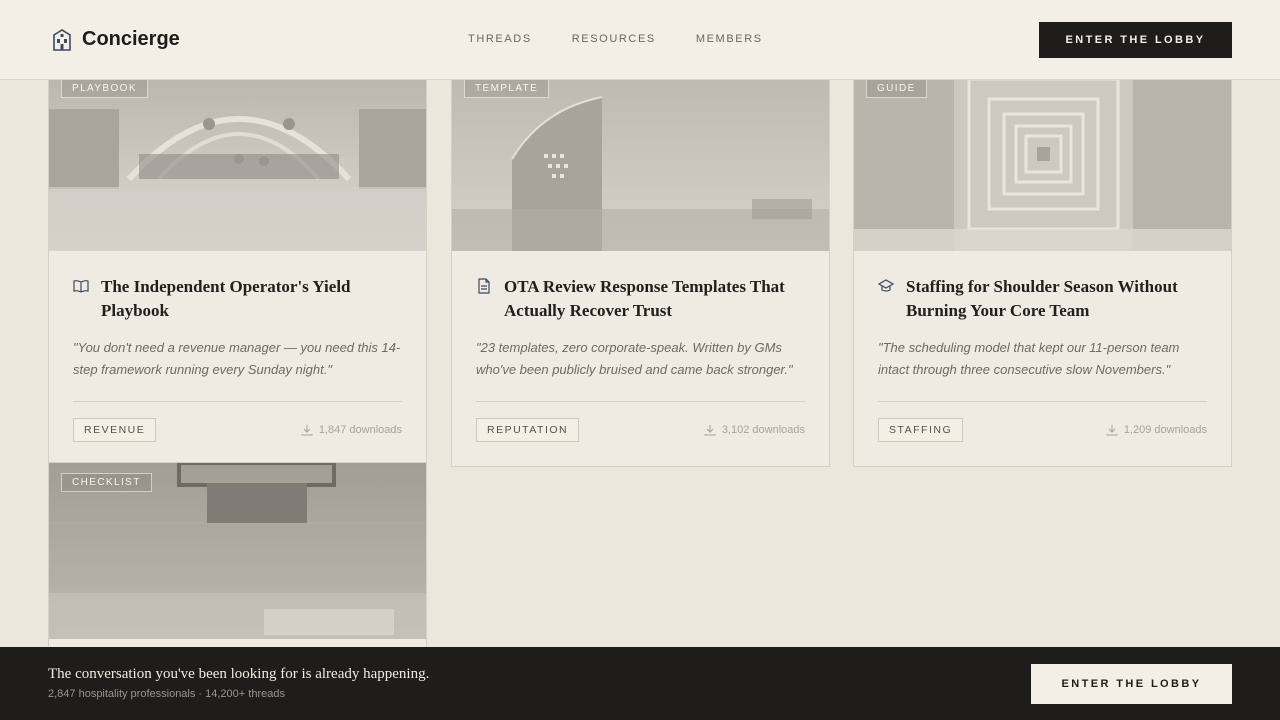 Image resolution: width=1280 pixels, height=720 pixels. What do you see at coordinates (886, 285) in the screenshot?
I see `graduation-cap-icon` at bounding box center [886, 285].